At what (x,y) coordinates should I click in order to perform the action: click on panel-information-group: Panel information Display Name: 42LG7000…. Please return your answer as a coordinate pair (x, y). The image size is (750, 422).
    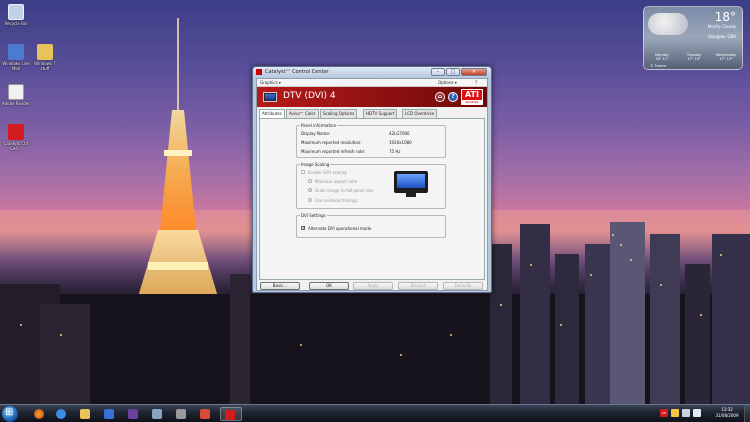
    Looking at the image, I should click on (371, 140).